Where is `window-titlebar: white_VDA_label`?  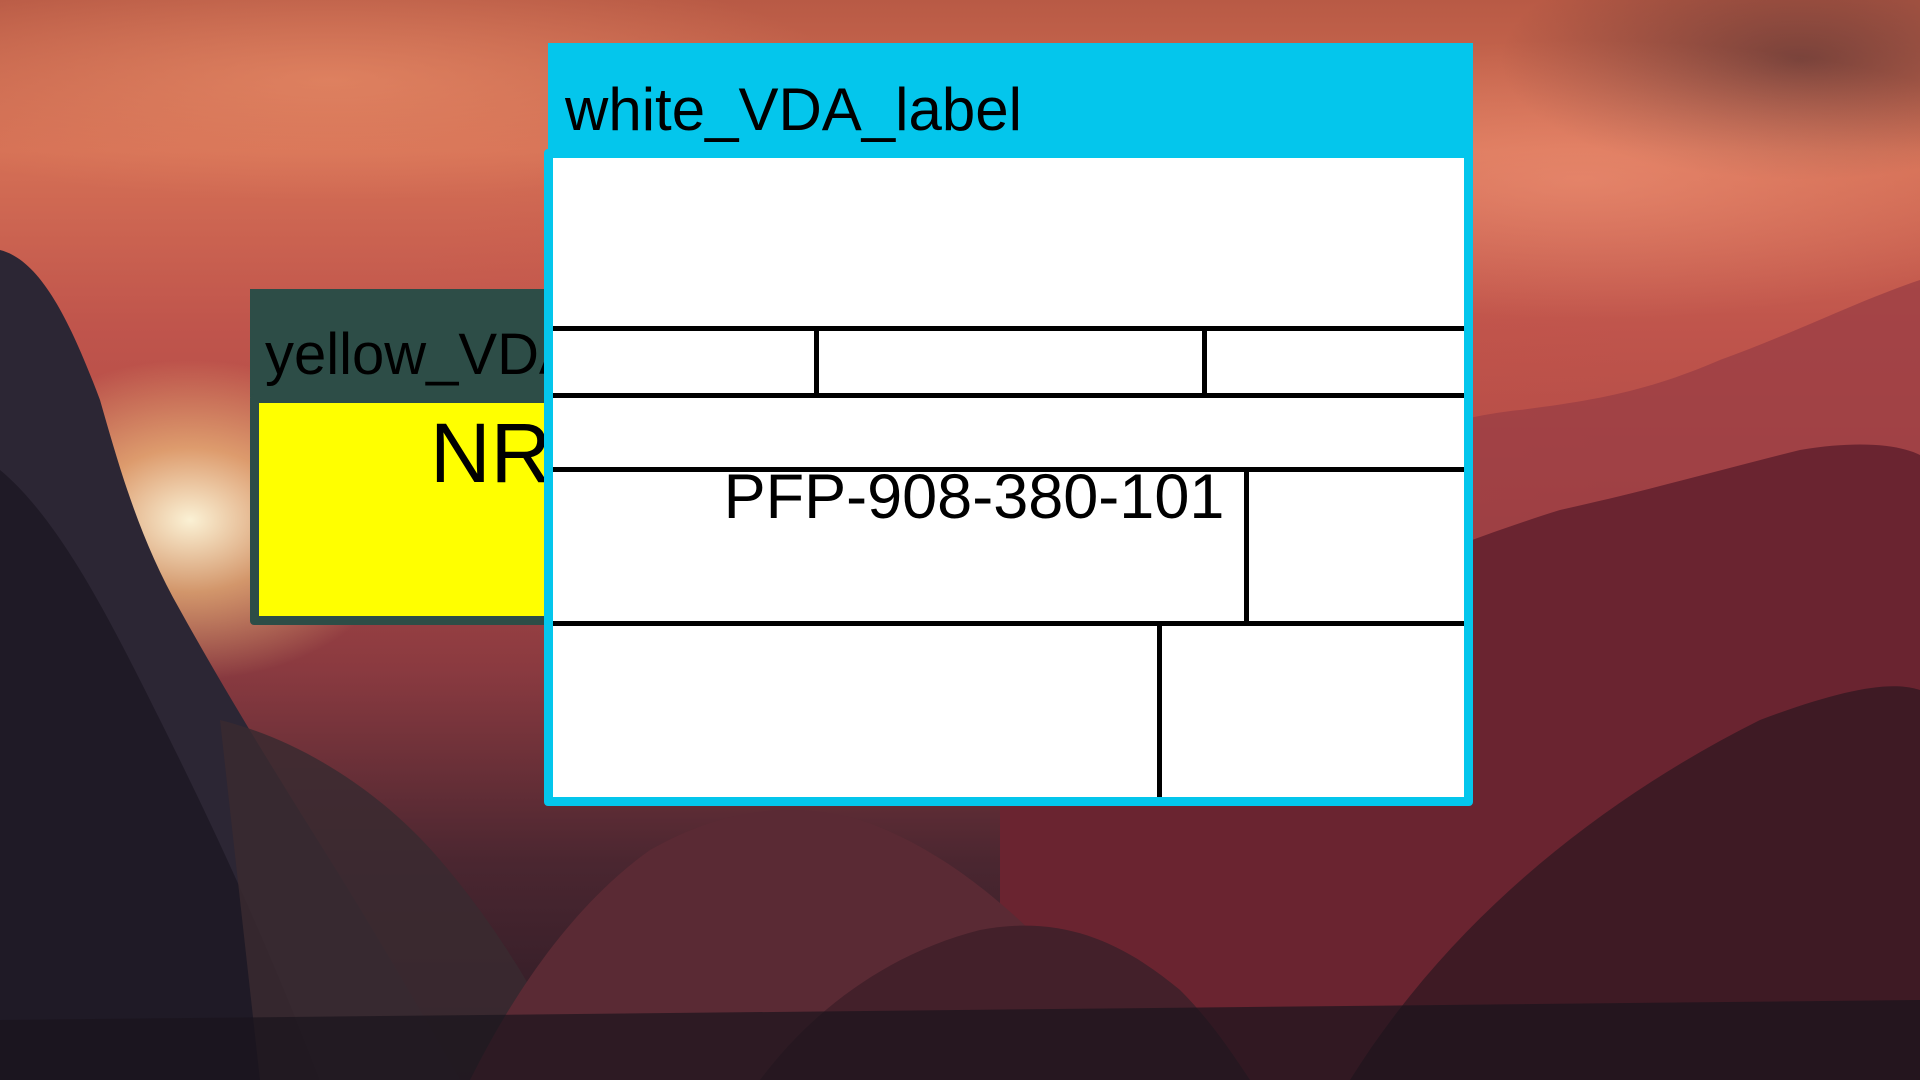
window-titlebar: white_VDA_label is located at coordinates (1010, 102).